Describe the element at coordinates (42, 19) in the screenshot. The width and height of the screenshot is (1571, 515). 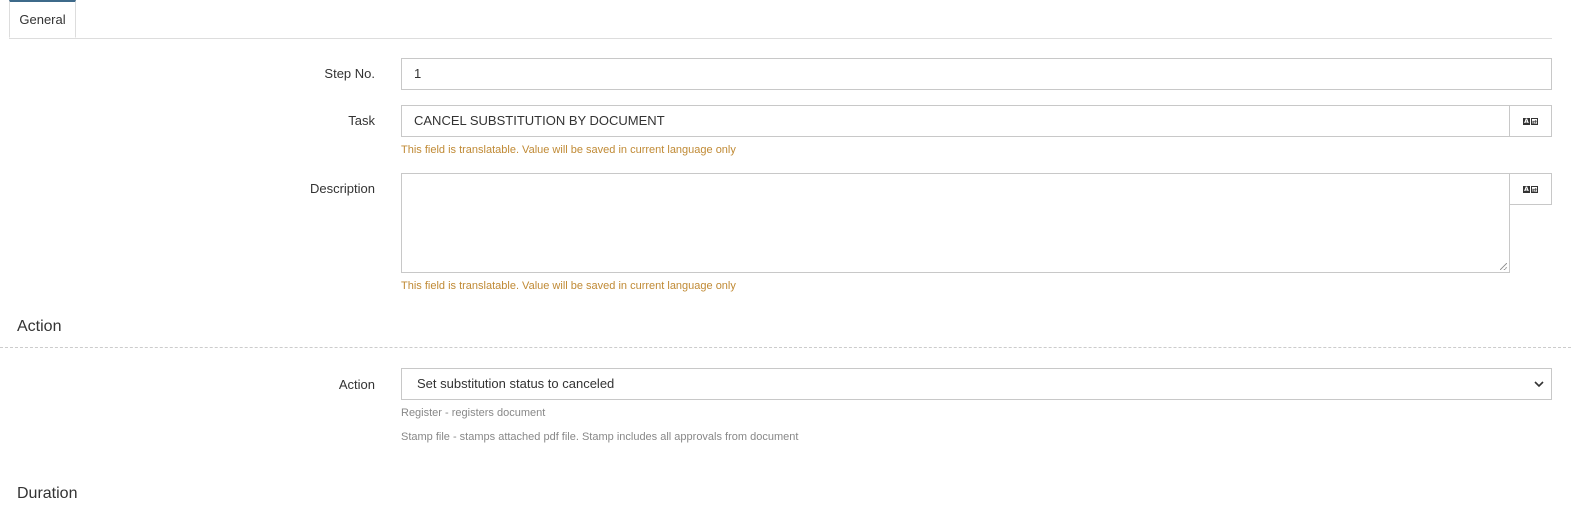
I see `tab-general: General` at that location.